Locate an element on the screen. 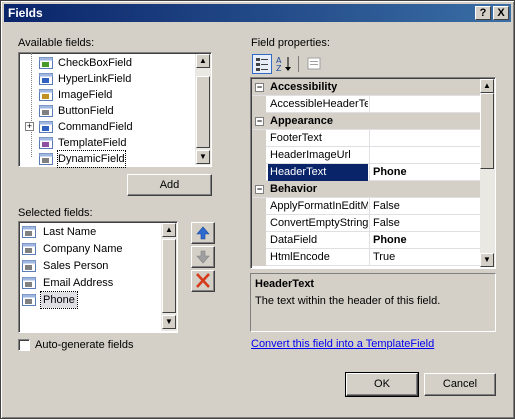 This screenshot has width=515, height=419. available-field-item: ButtonField is located at coordinates (116, 111).